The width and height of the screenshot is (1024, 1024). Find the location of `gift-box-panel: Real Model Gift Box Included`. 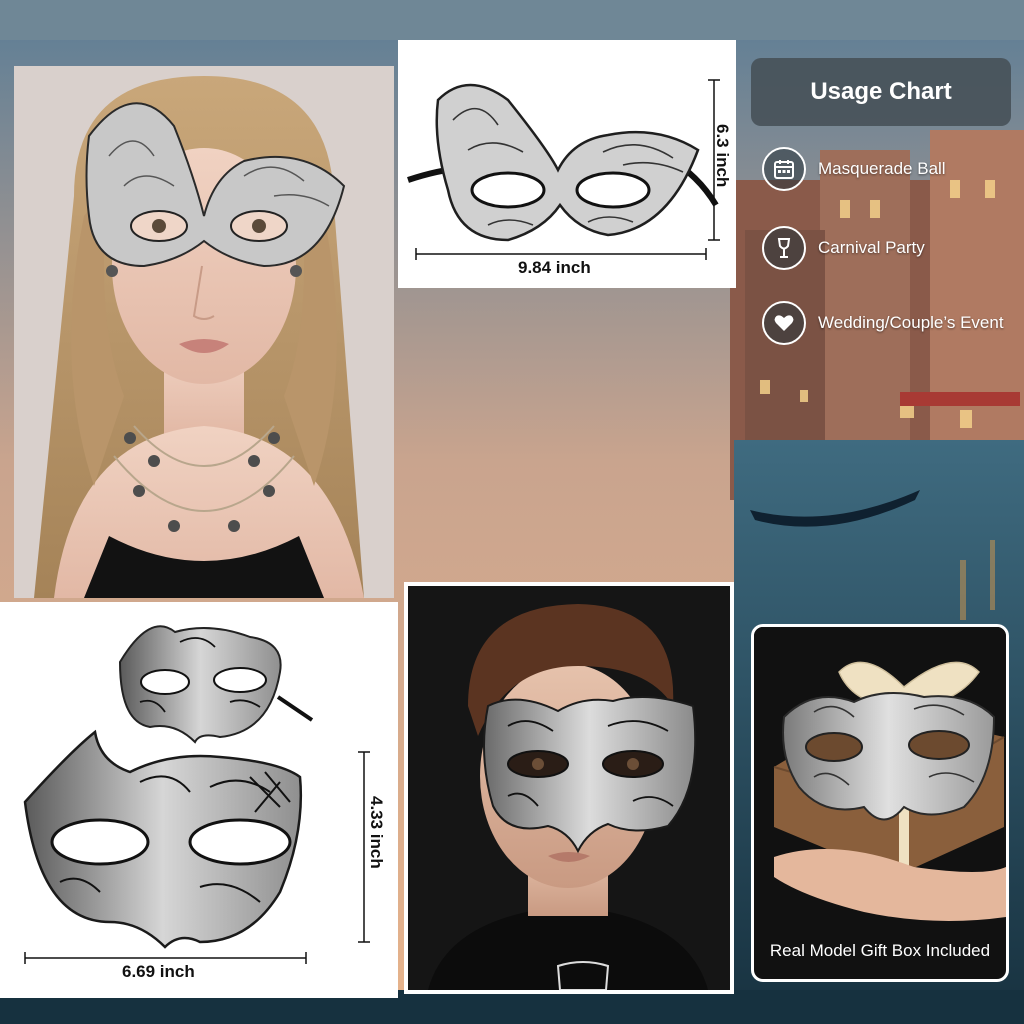

gift-box-panel: Real Model Gift Box Included is located at coordinates (880, 803).